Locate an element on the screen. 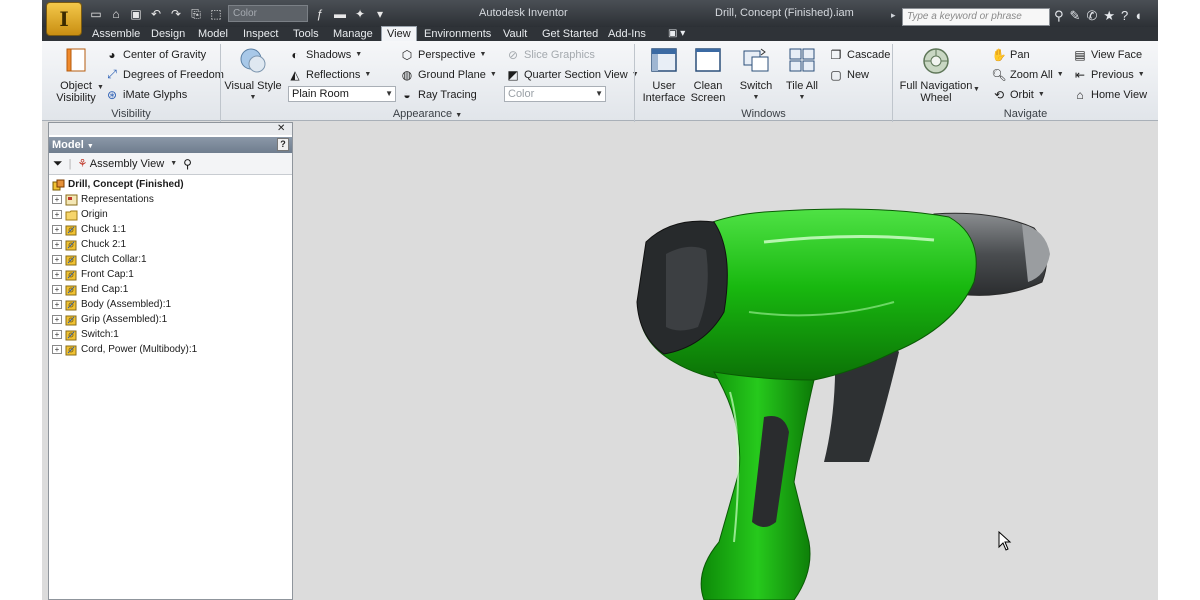 Image resolution: width=1200 pixels, height=600 pixels. assembly-view-dropdown-icon: ▼ is located at coordinates (173, 163).